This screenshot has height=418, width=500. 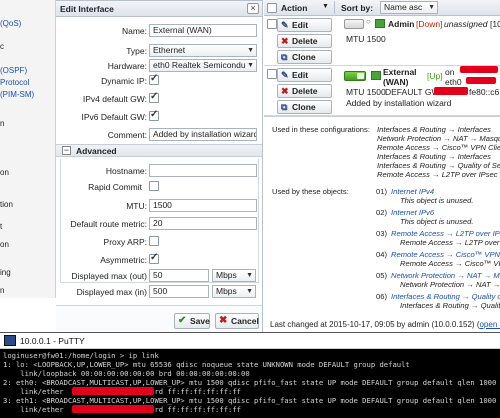 I want to click on max-in-unit-select: Mbps ▼, so click(x=234, y=291).